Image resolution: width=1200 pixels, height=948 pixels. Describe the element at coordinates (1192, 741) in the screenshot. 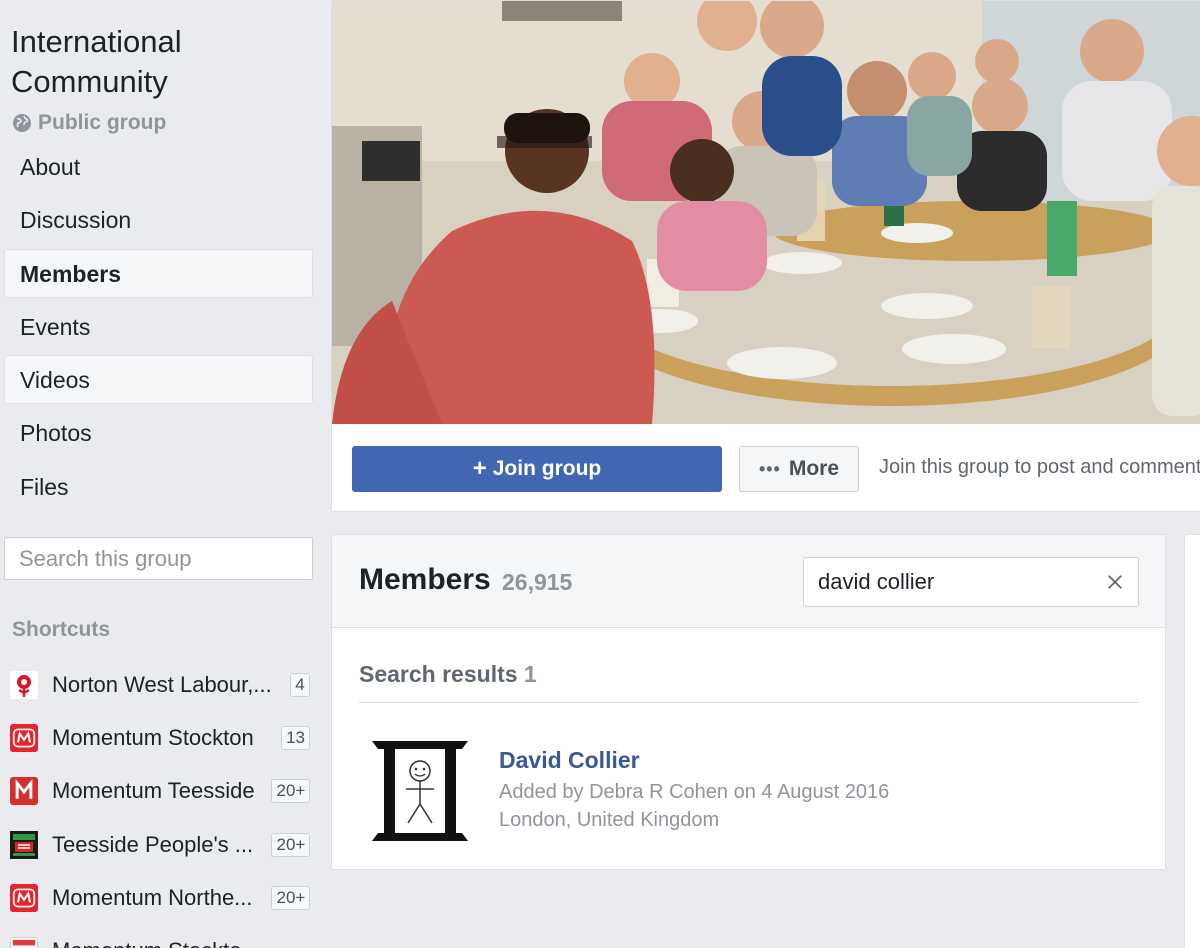

I see `right-column-card` at that location.